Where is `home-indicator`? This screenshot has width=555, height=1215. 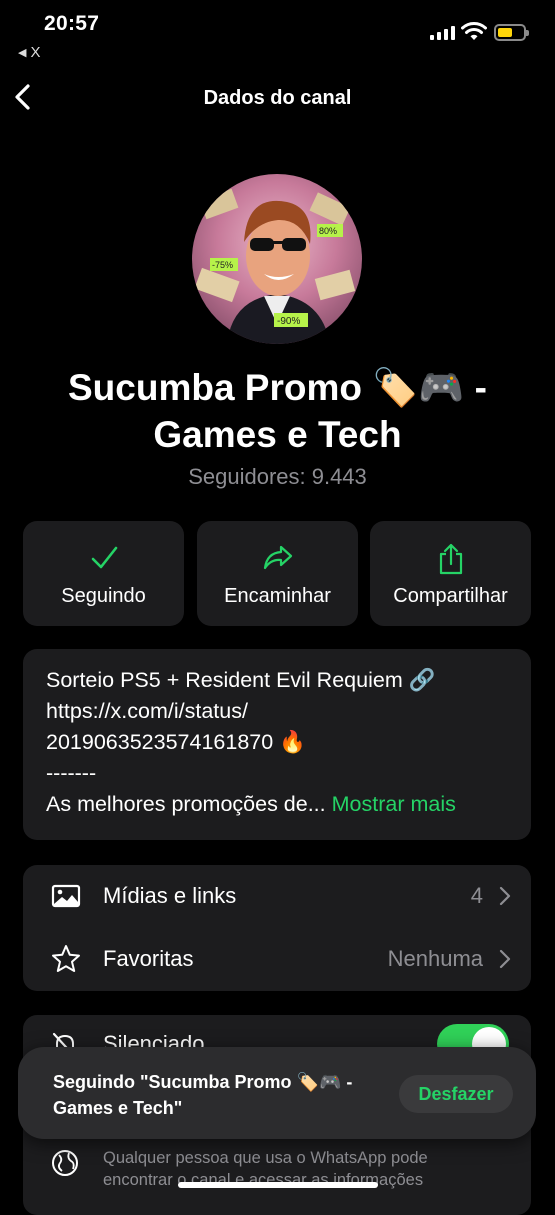 home-indicator is located at coordinates (278, 1185).